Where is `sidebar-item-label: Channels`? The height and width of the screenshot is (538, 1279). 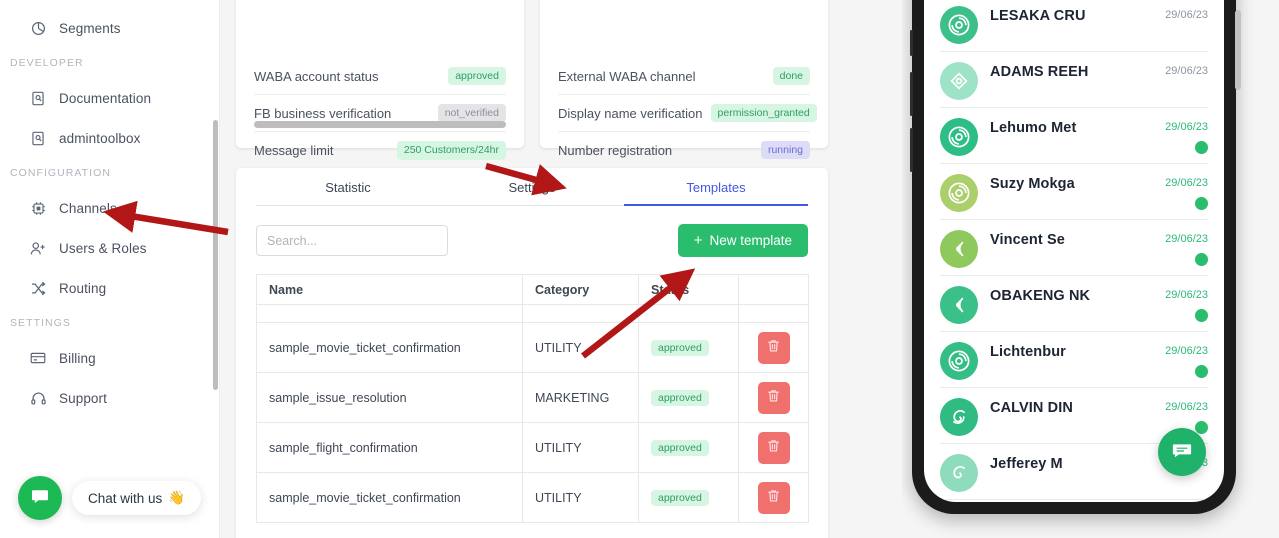 sidebar-item-label: Channels is located at coordinates (88, 208).